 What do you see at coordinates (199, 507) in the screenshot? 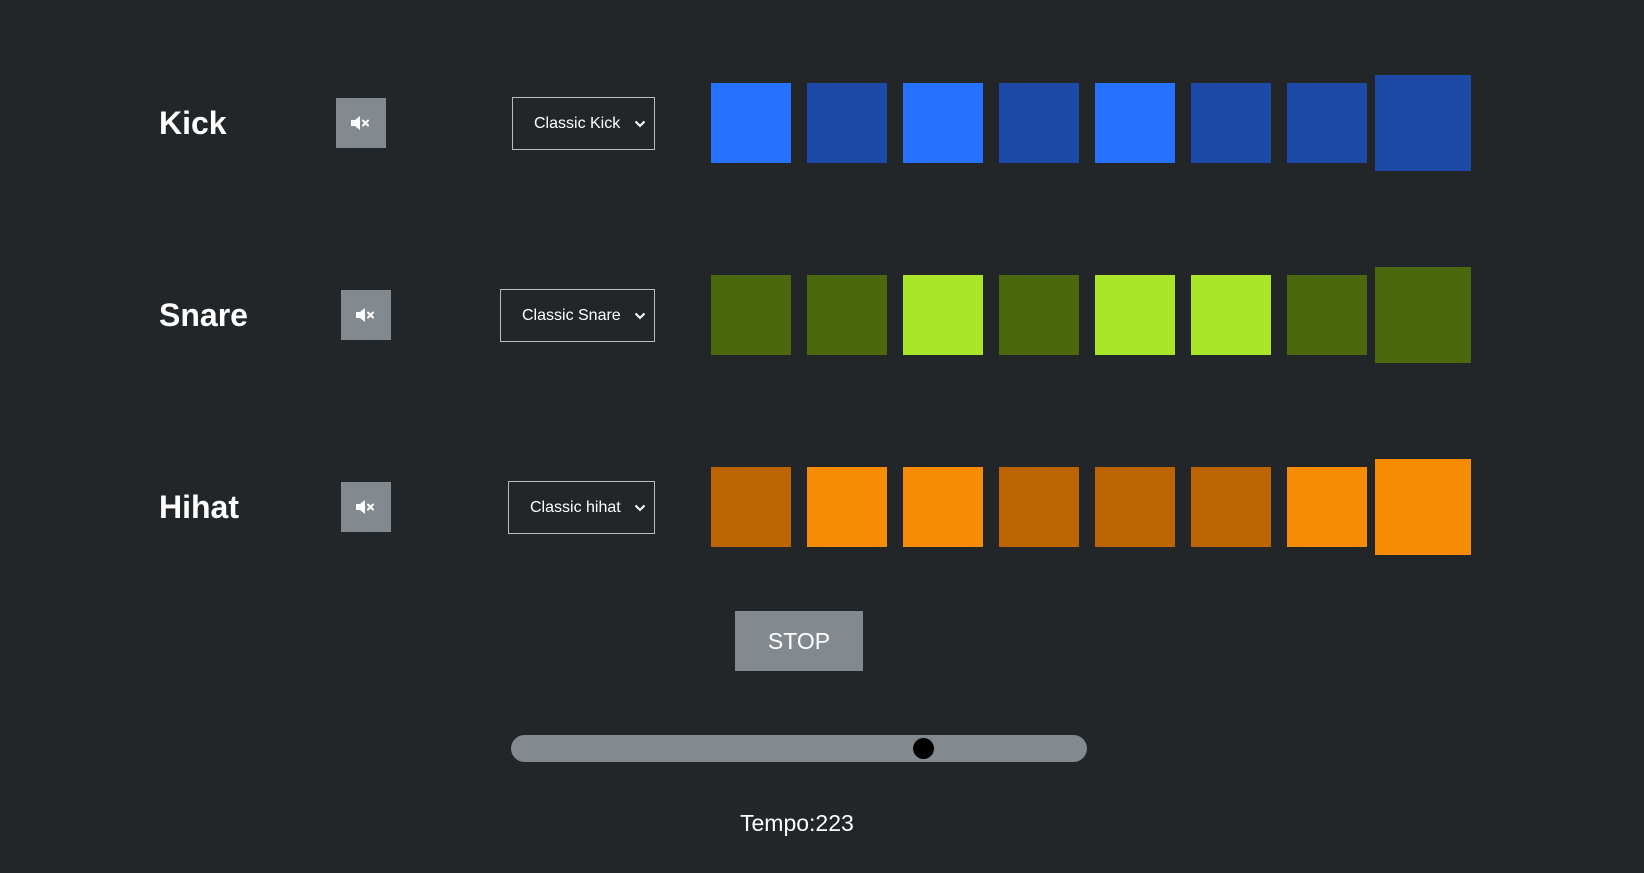
I see `track-name-hihat: Hihat` at bounding box center [199, 507].